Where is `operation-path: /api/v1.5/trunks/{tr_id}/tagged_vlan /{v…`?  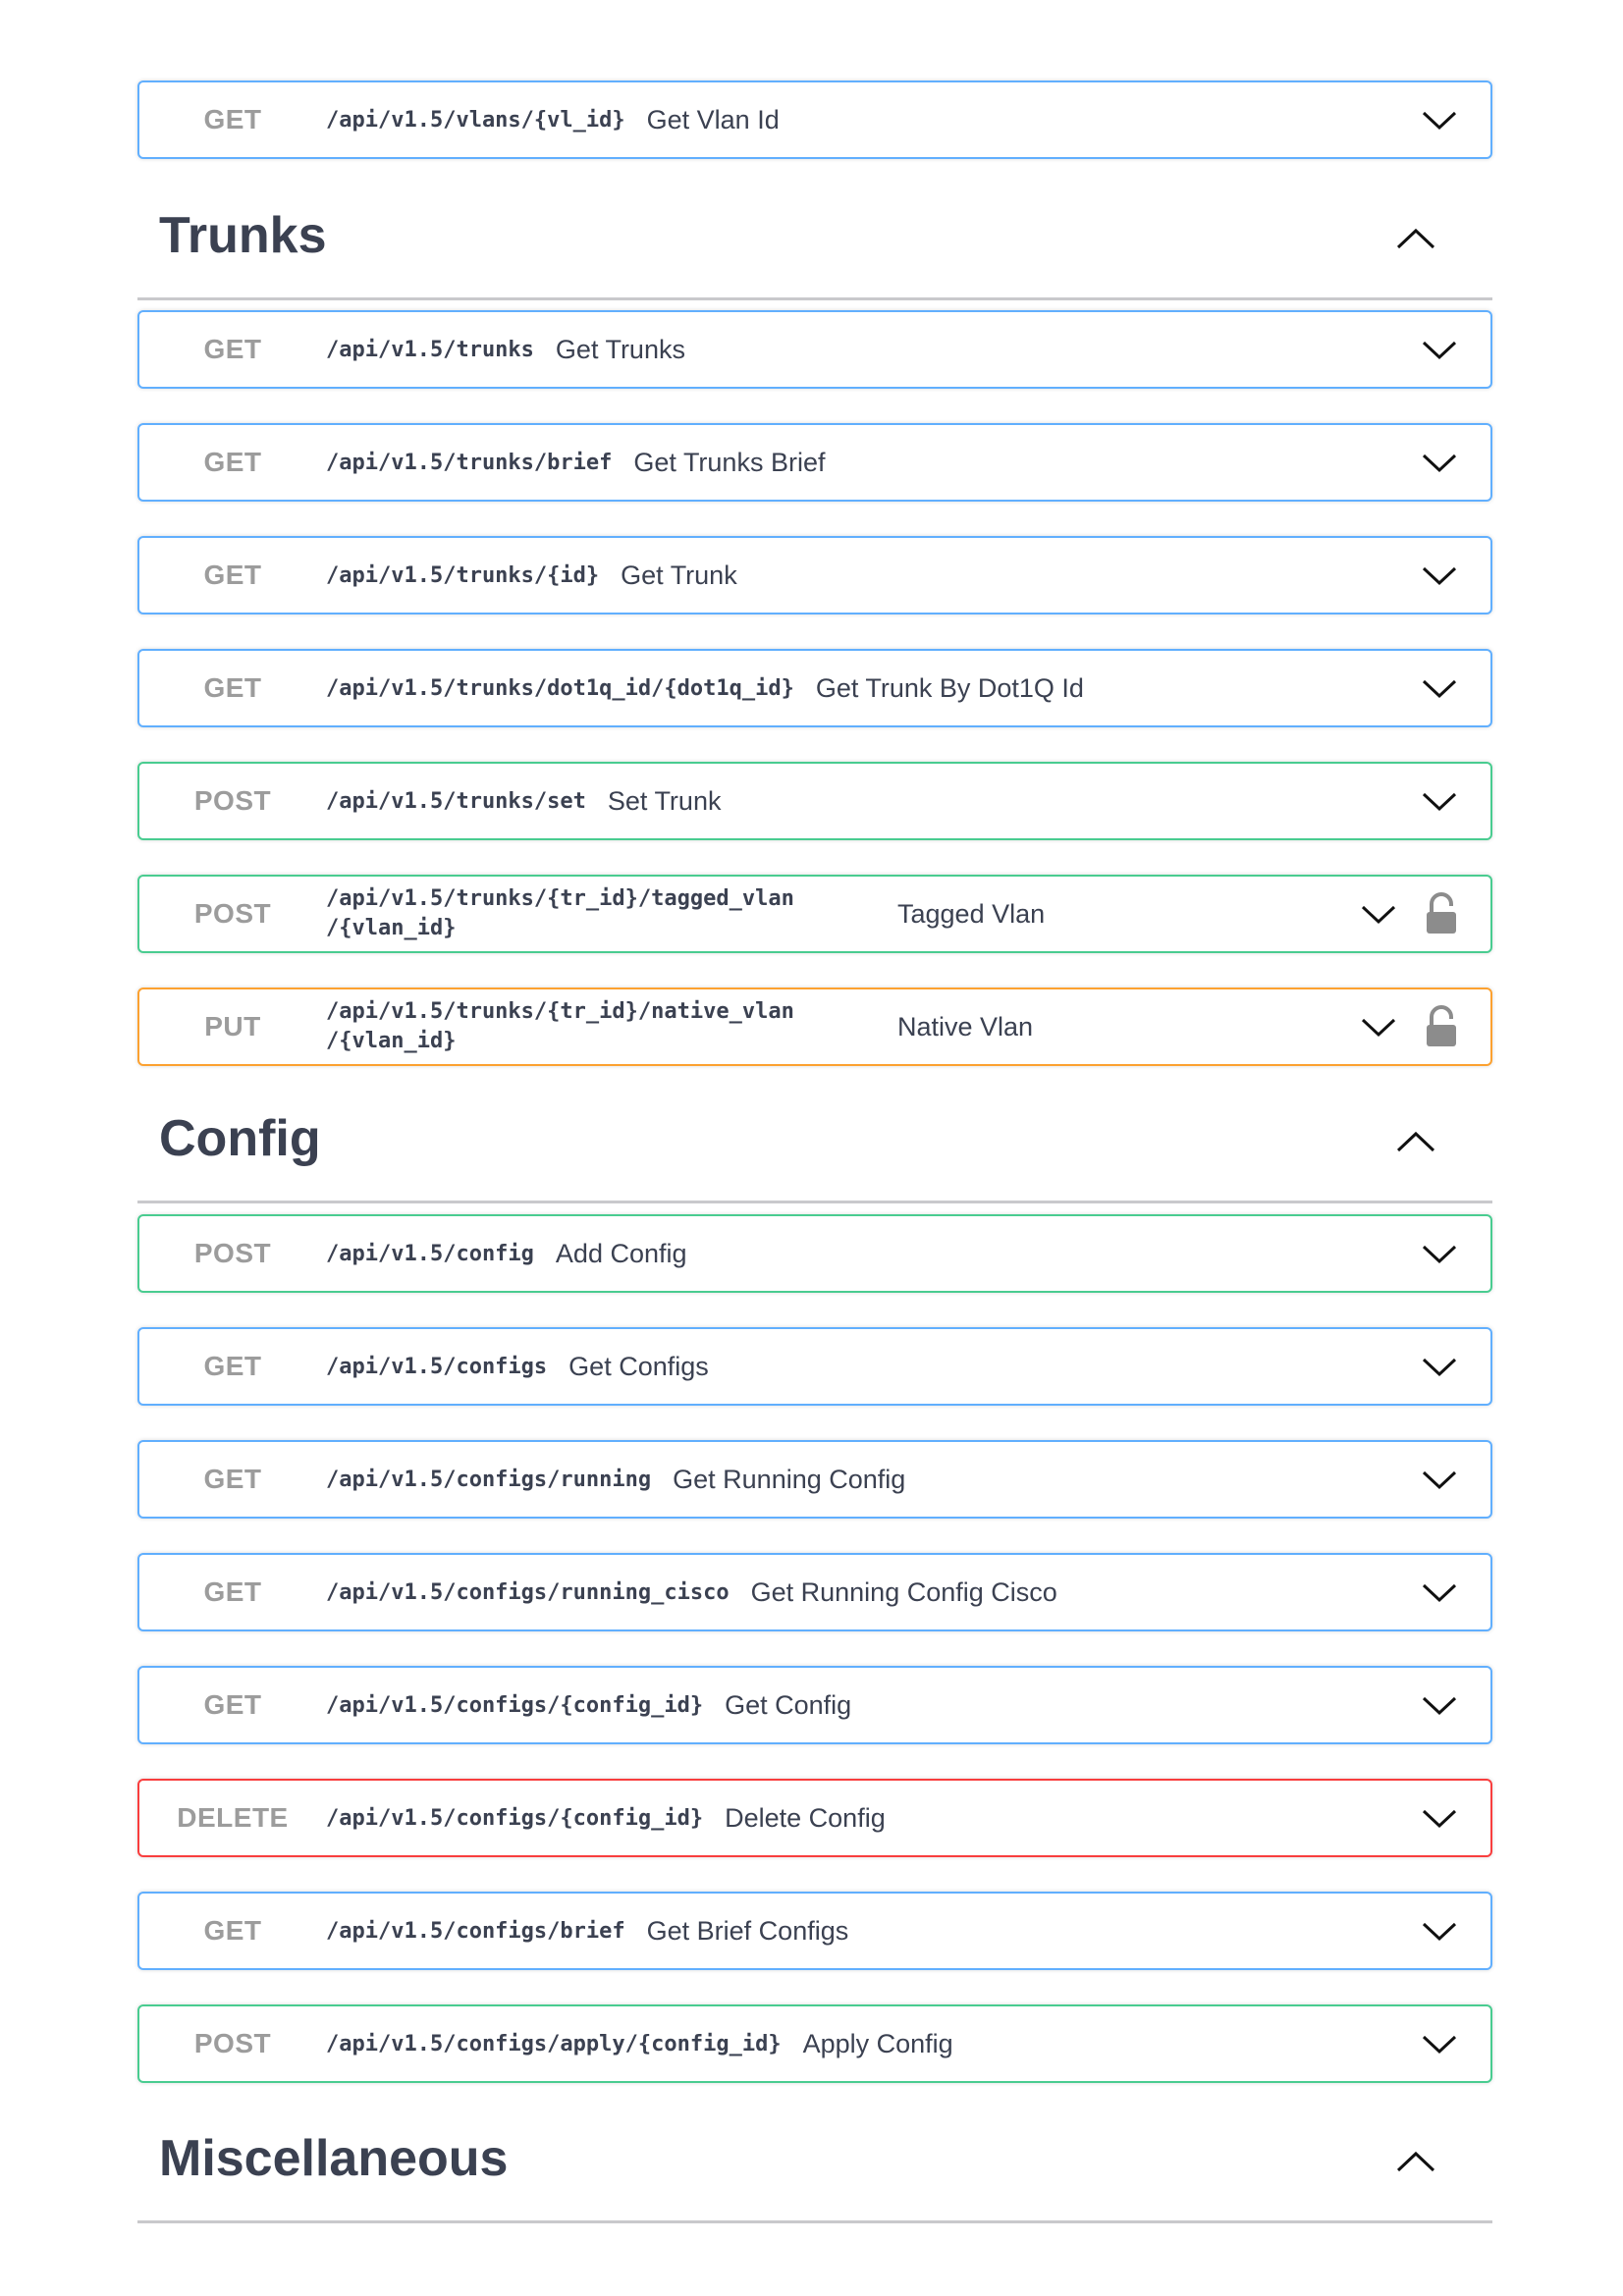 operation-path: /api/v1.5/trunks/{tr_id}/tagged_vlan /{v… is located at coordinates (601, 913).